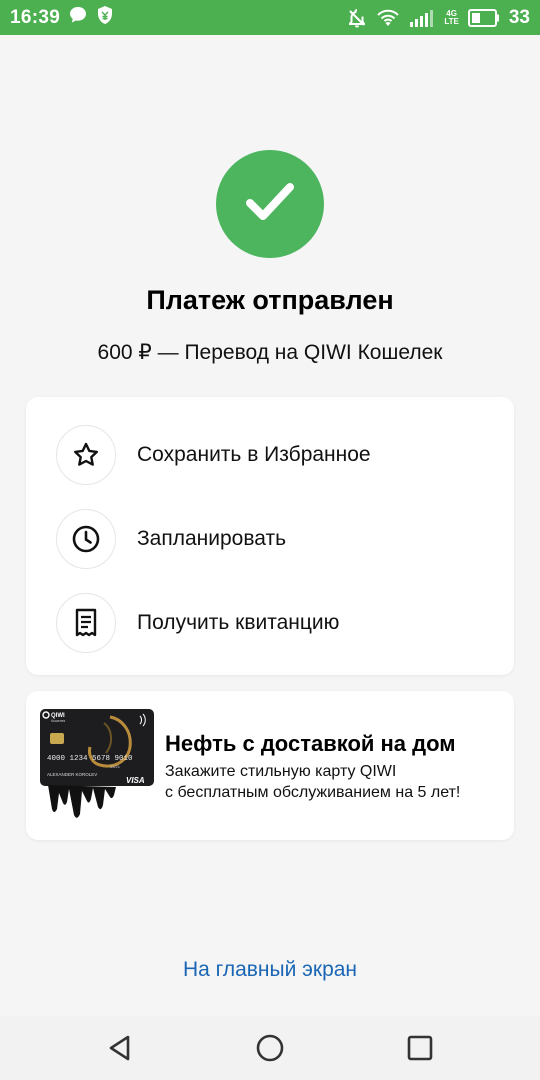 The height and width of the screenshot is (1080, 540). I want to click on network-type: 4G LTE, so click(451, 17).